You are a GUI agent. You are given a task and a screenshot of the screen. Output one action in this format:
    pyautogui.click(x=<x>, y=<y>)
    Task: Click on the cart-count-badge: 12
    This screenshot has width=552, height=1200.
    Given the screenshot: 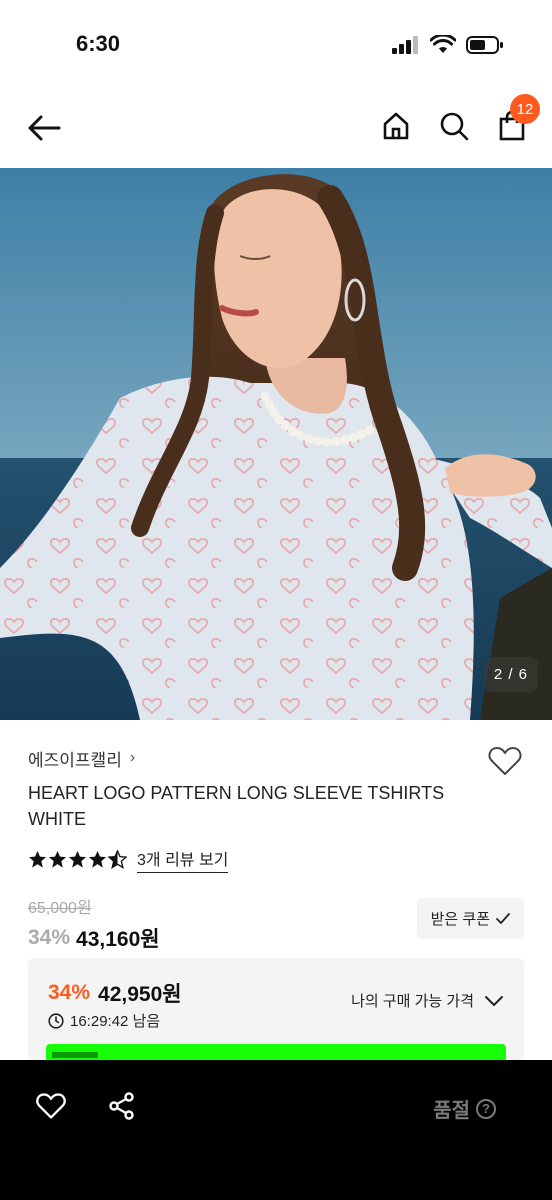 What is the action you would take?
    pyautogui.click(x=525, y=109)
    